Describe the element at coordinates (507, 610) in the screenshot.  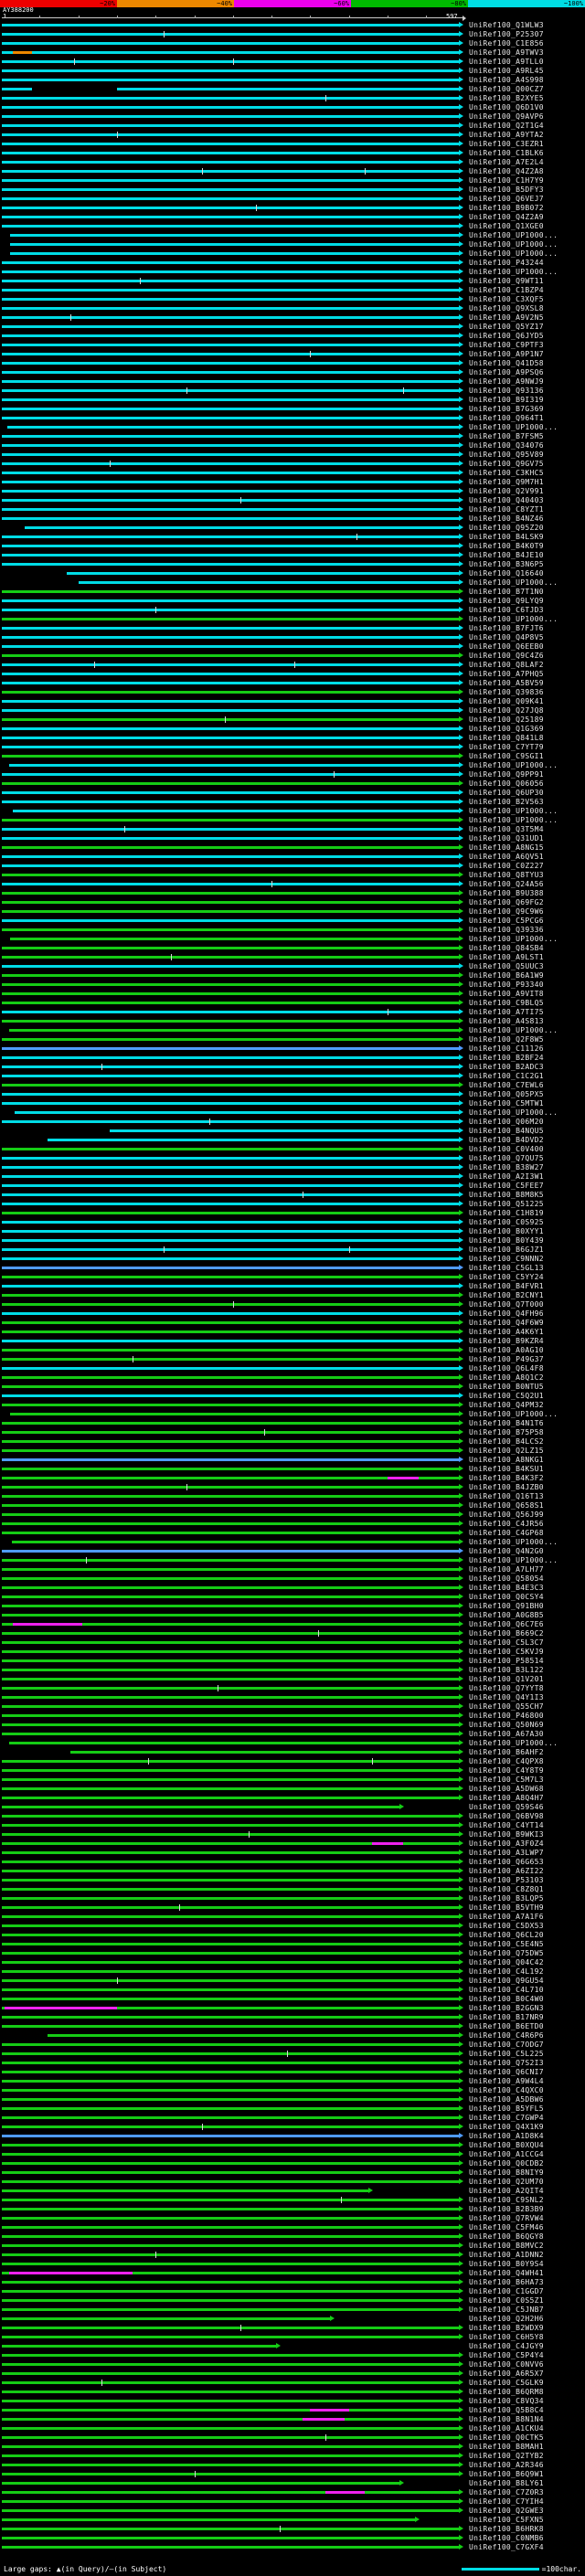
I see `hit-label: UniRef100_C6TJD3` at that location.